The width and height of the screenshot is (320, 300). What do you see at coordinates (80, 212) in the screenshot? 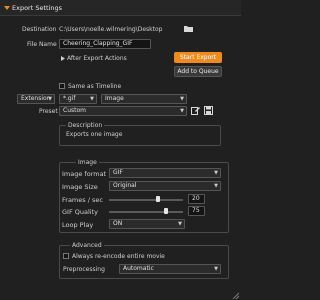
I see `gif-quality-label: GIF Quality` at bounding box center [80, 212].